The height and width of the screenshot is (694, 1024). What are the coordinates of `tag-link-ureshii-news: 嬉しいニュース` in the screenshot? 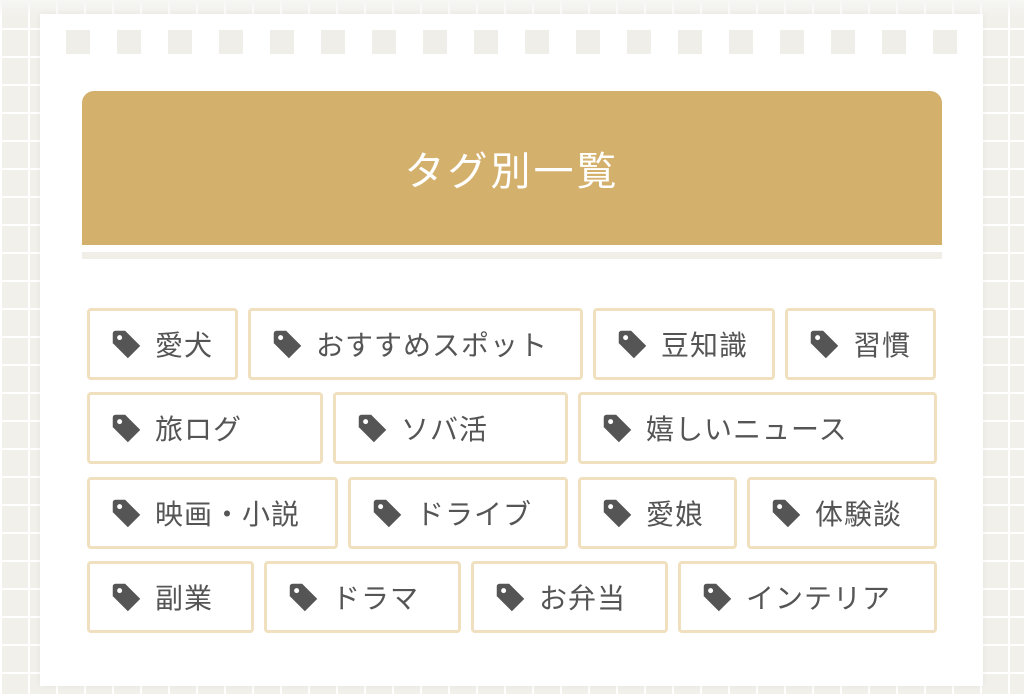 It's located at (757, 428).